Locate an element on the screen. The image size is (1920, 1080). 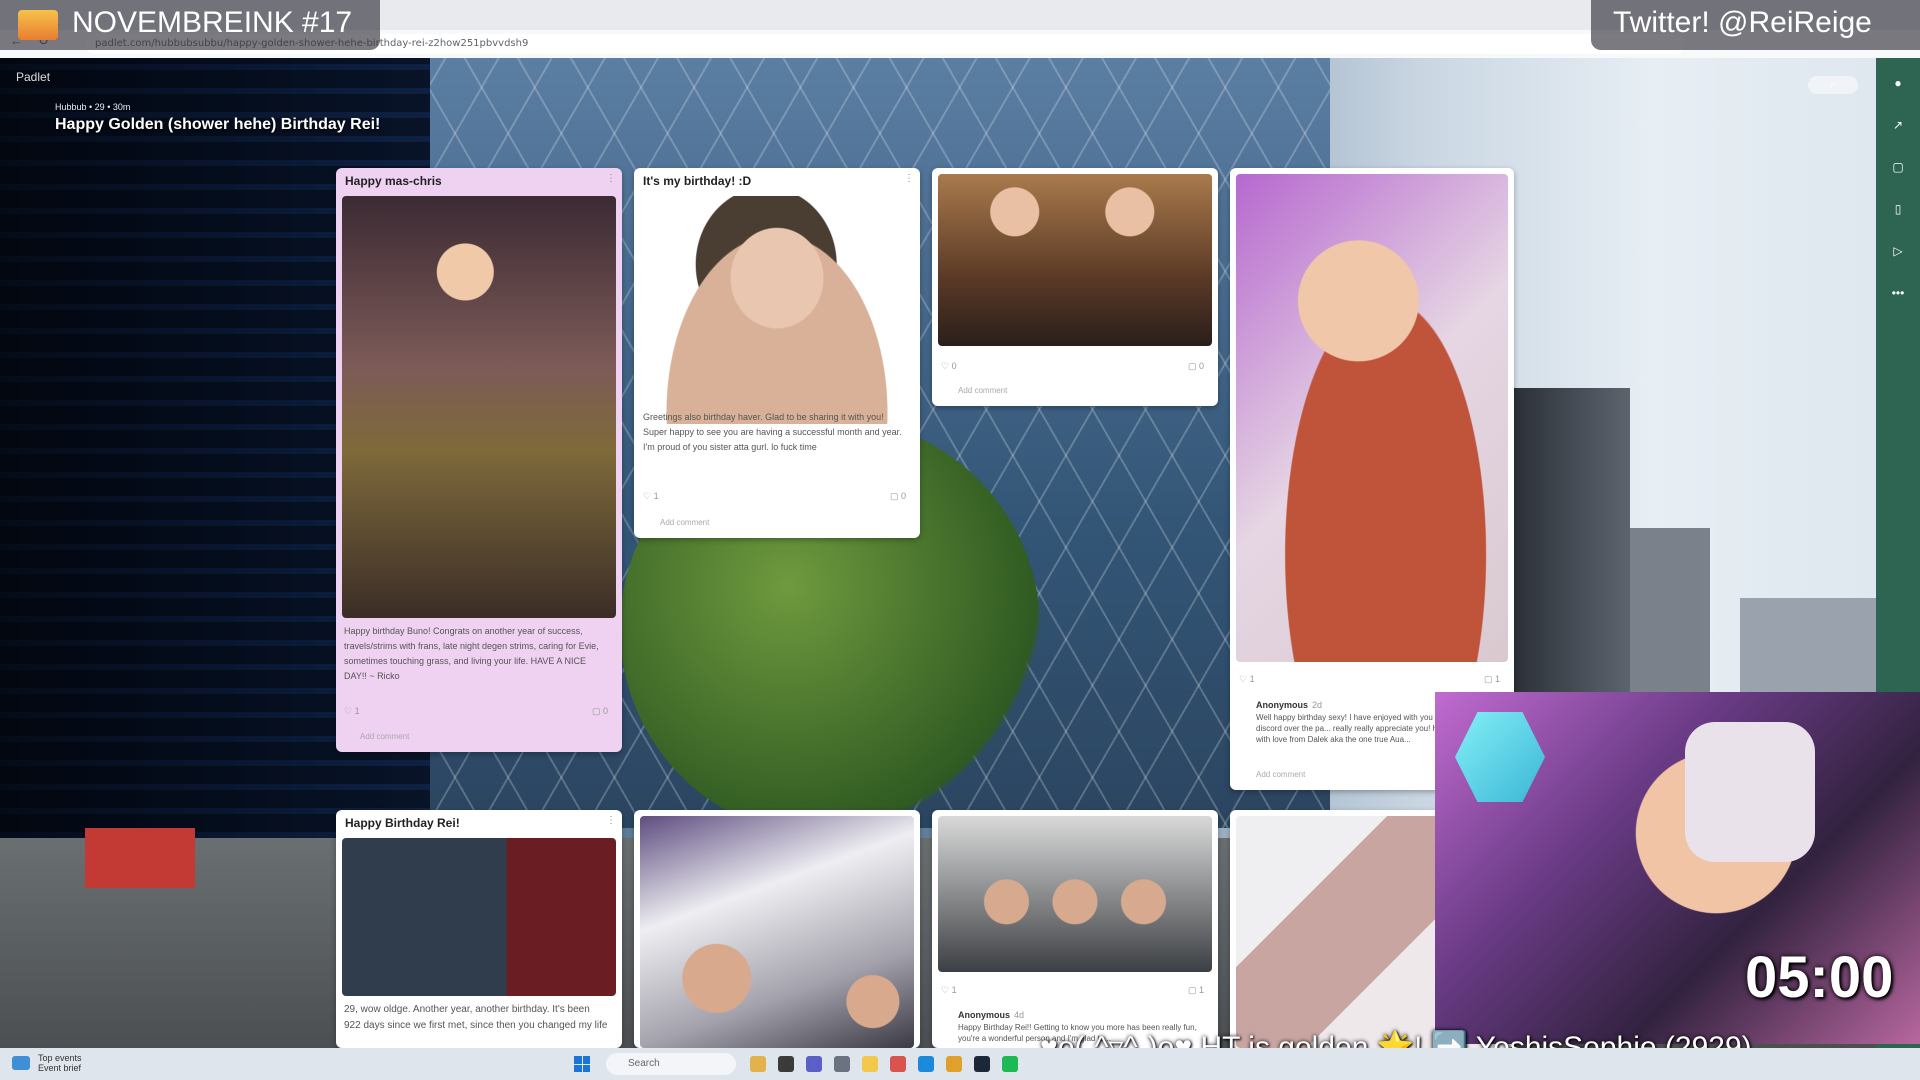
windows-taskbar: Top events Event brief Search is located at coordinates (960, 1064).